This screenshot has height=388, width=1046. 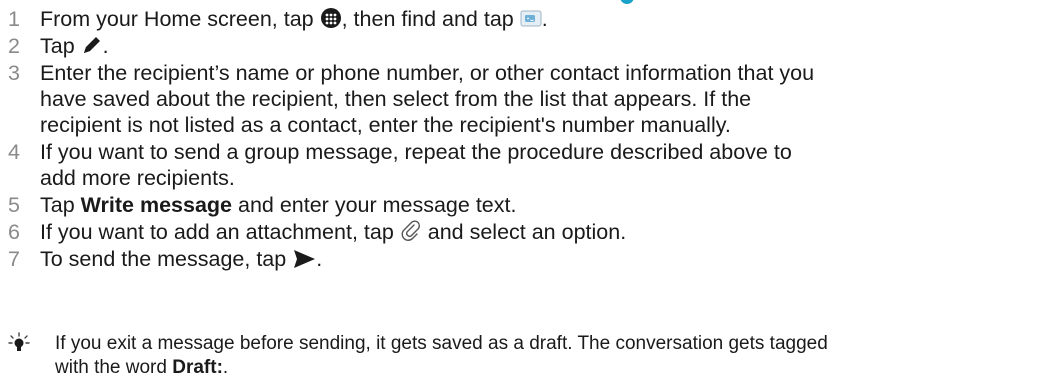 What do you see at coordinates (225, 367) in the screenshot?
I see `tip-text: .` at bounding box center [225, 367].